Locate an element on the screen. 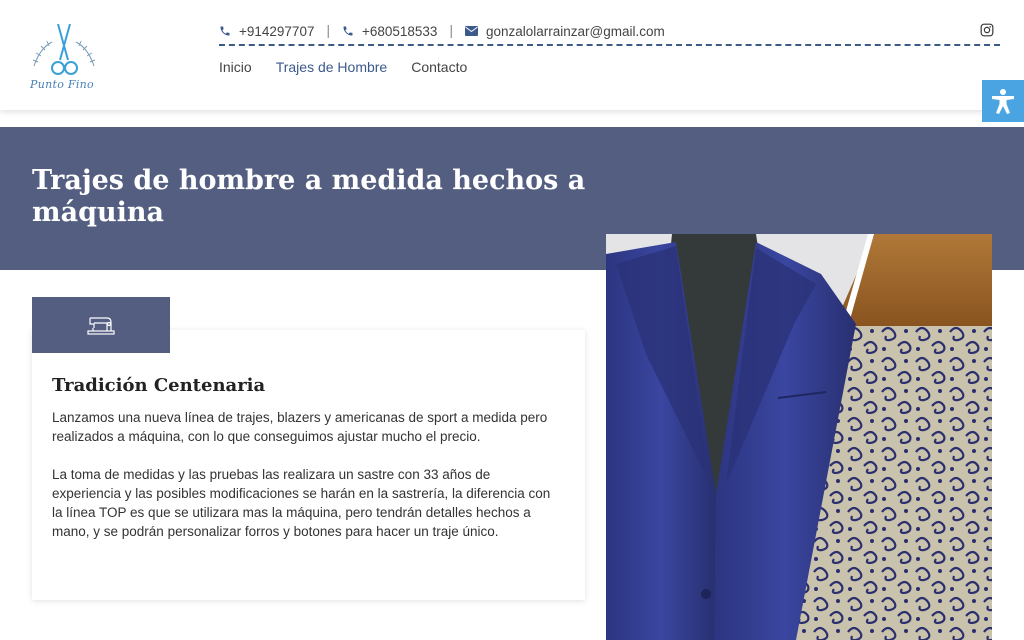 Image resolution: width=1024 pixels, height=640 pixels. accessibility-button is located at coordinates (1003, 101).